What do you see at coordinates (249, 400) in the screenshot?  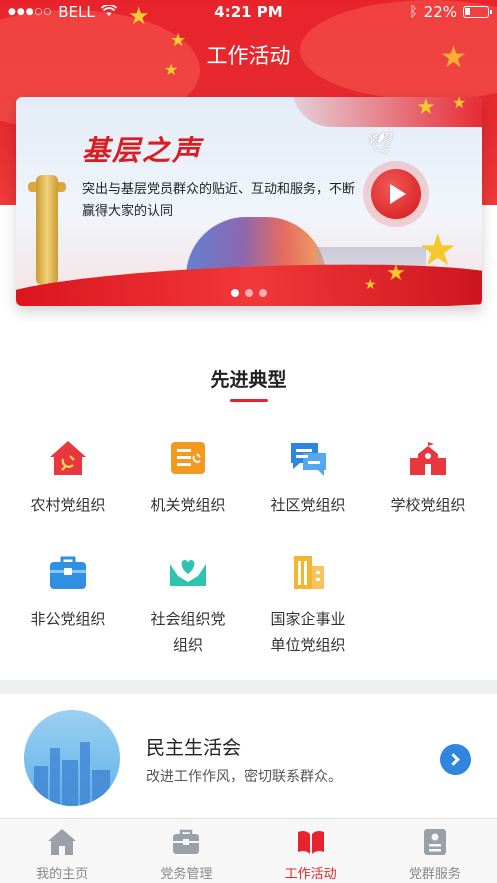 I see `section-underline` at bounding box center [249, 400].